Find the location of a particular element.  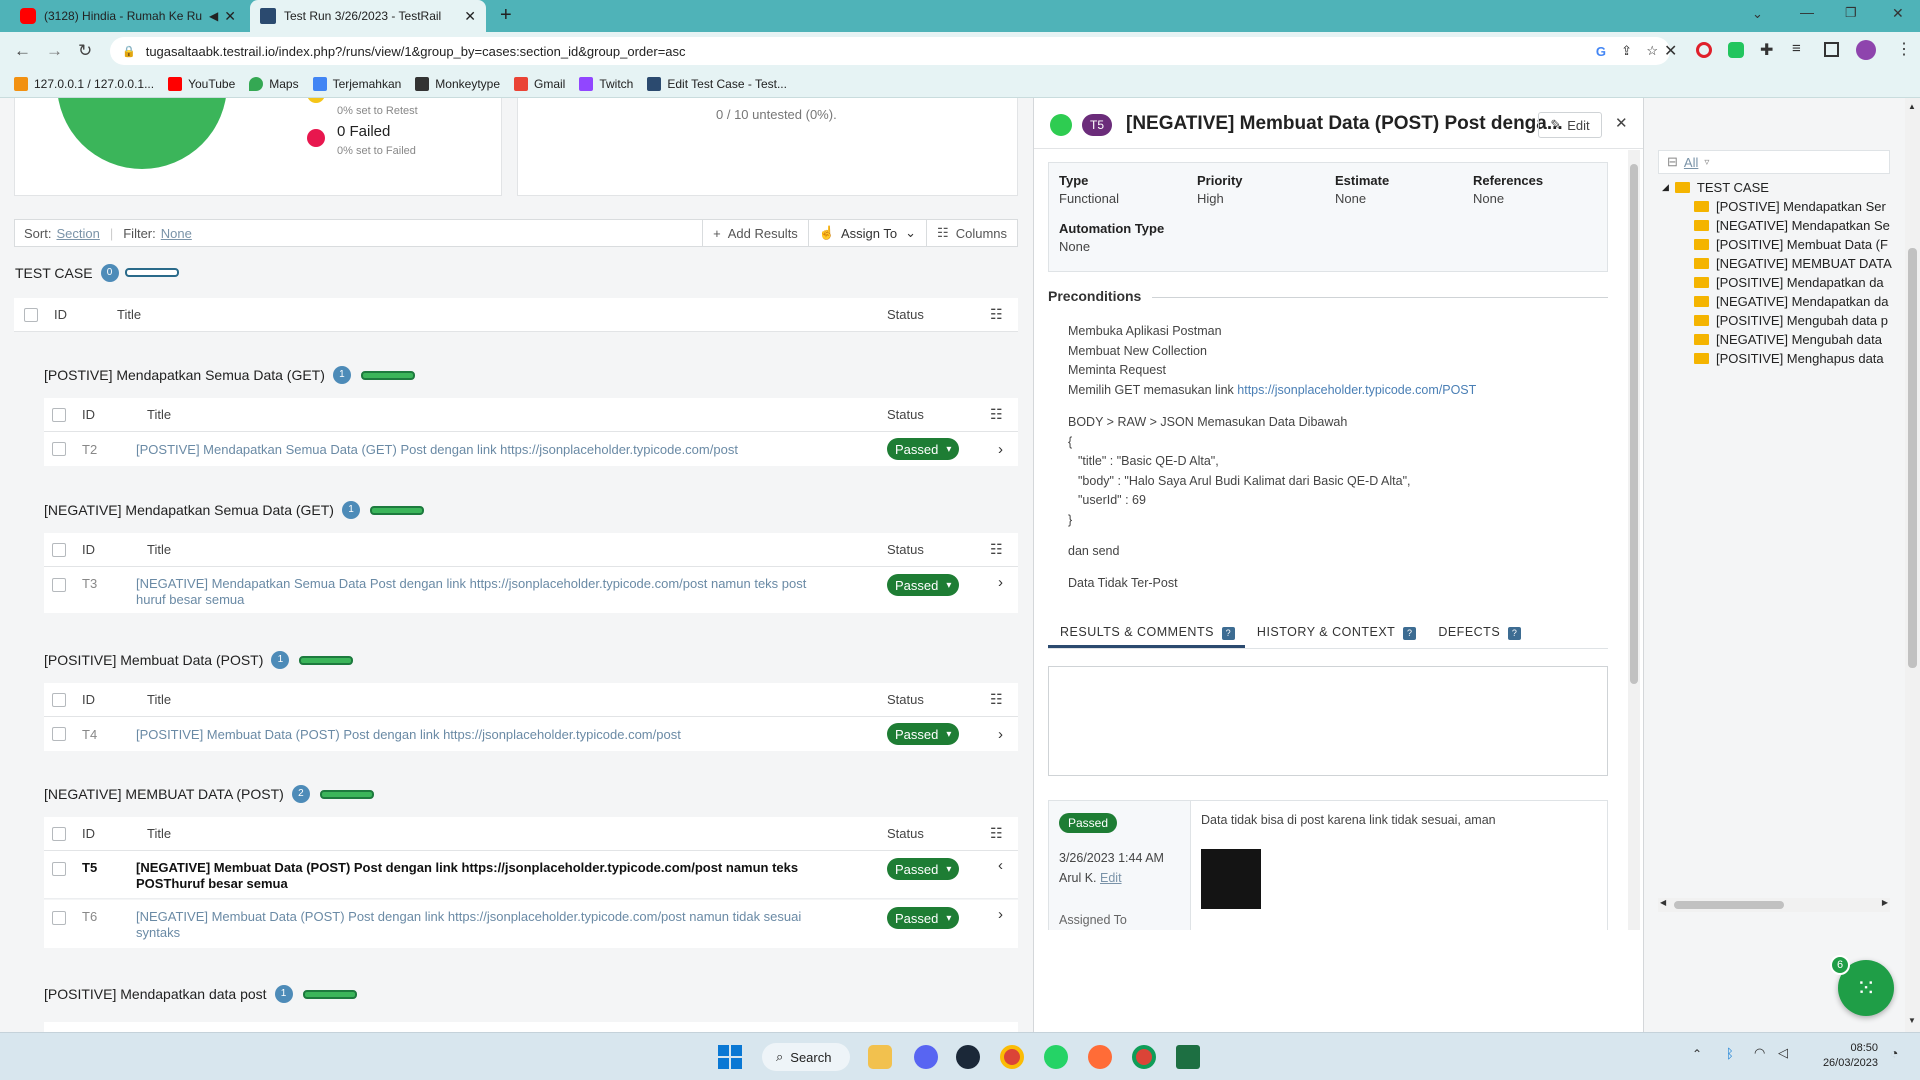

chrome-icon is located at coordinates (1012, 1057).